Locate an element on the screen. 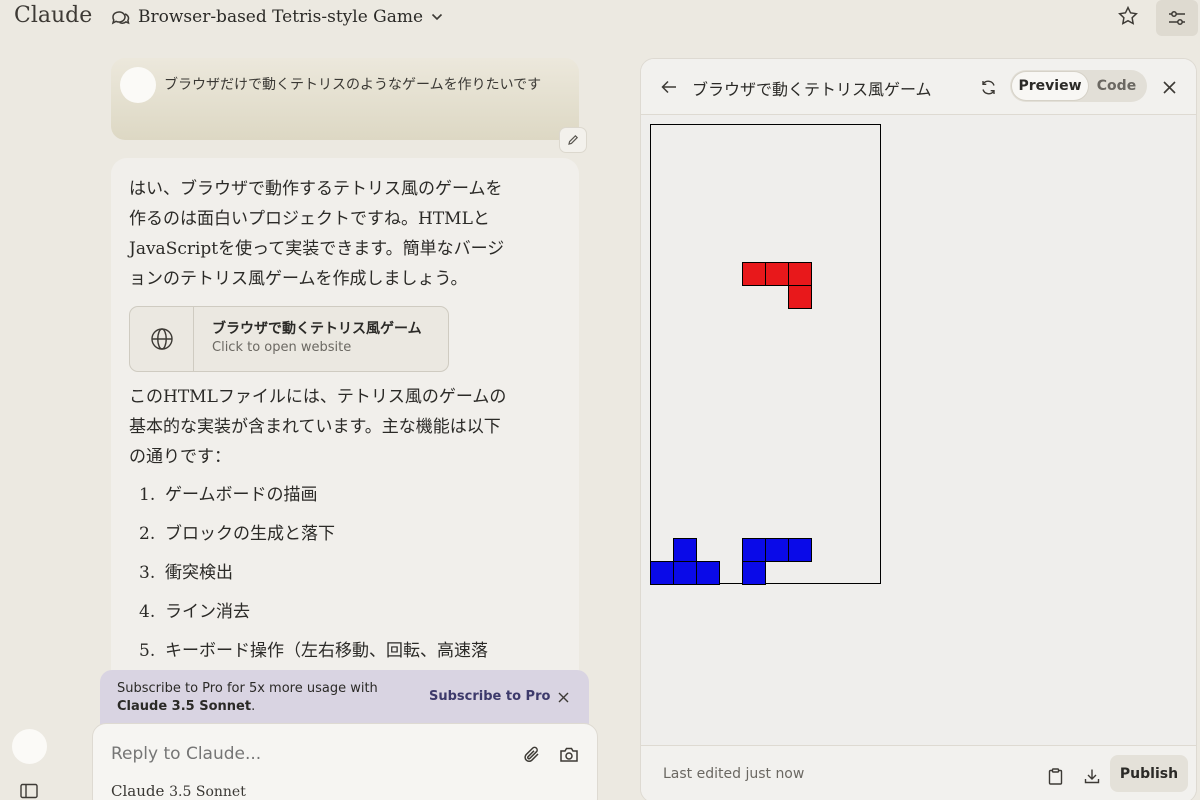 Image resolution: width=1200 pixels, height=800 pixels. tab-preview: Preview is located at coordinates (1050, 86).